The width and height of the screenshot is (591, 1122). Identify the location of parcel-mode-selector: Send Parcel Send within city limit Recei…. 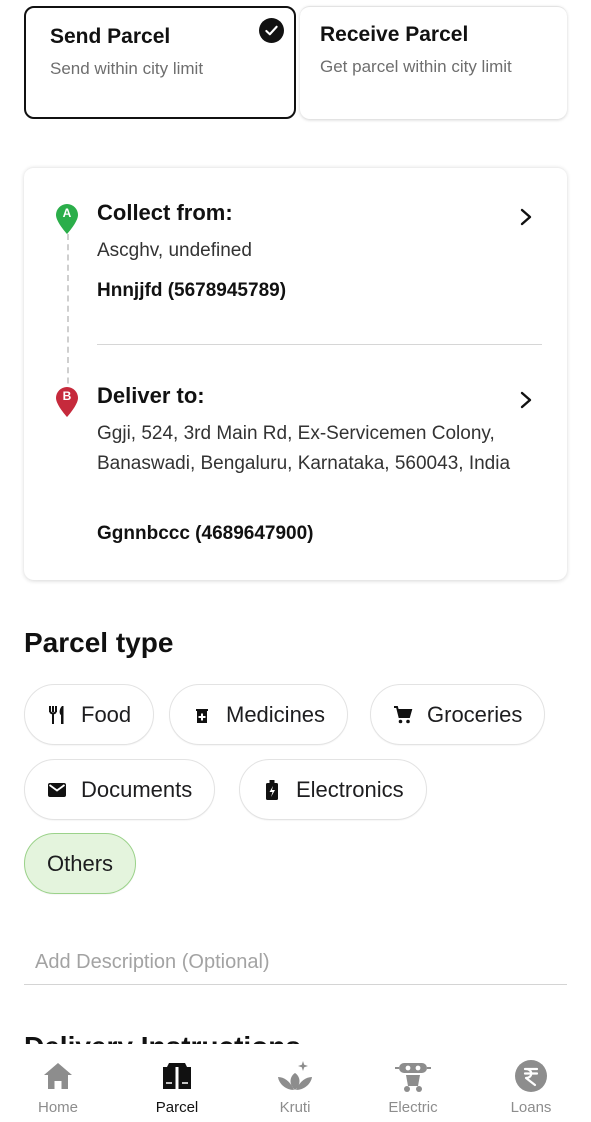
(295, 62).